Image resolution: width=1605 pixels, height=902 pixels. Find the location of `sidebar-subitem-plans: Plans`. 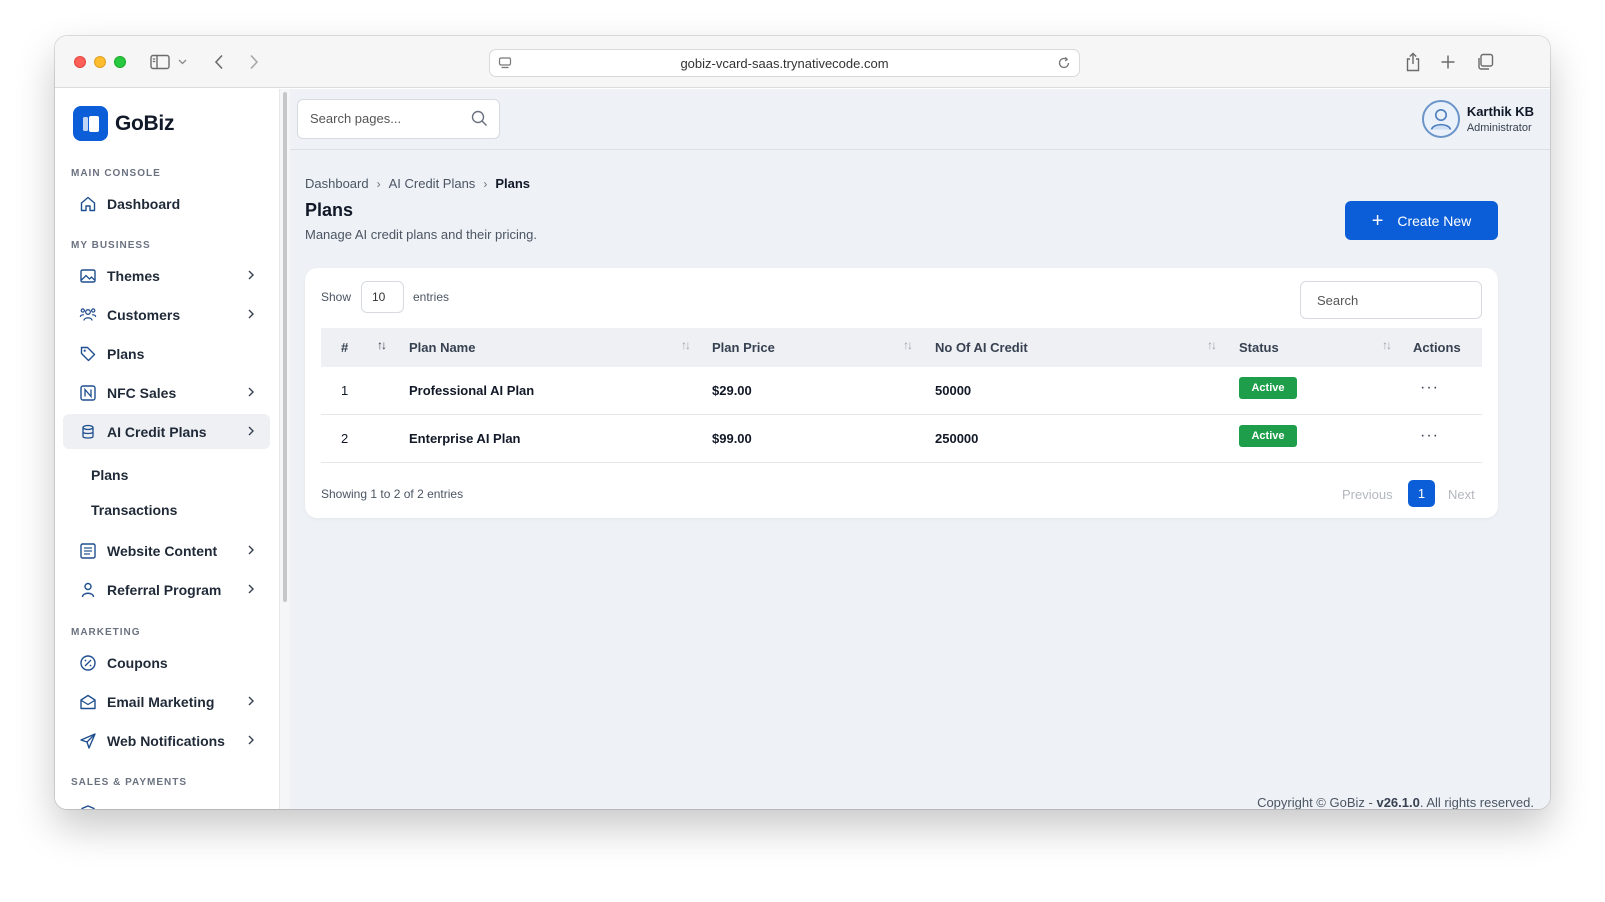

sidebar-subitem-plans: Plans is located at coordinates (109, 475).